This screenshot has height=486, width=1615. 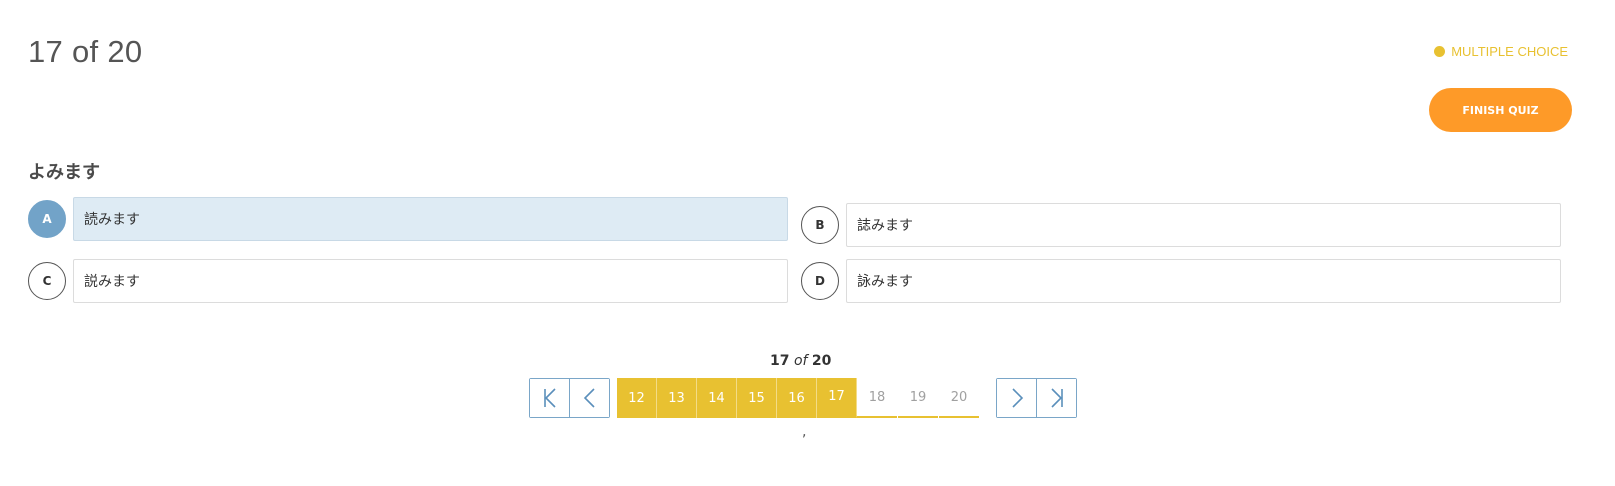 What do you see at coordinates (877, 398) in the screenshot?
I see `page-button: 18` at bounding box center [877, 398].